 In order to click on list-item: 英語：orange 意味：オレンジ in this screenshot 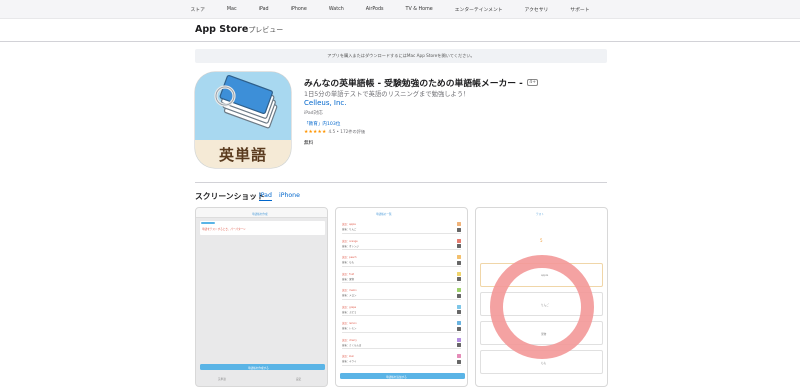, I will do `click(401, 244)`.